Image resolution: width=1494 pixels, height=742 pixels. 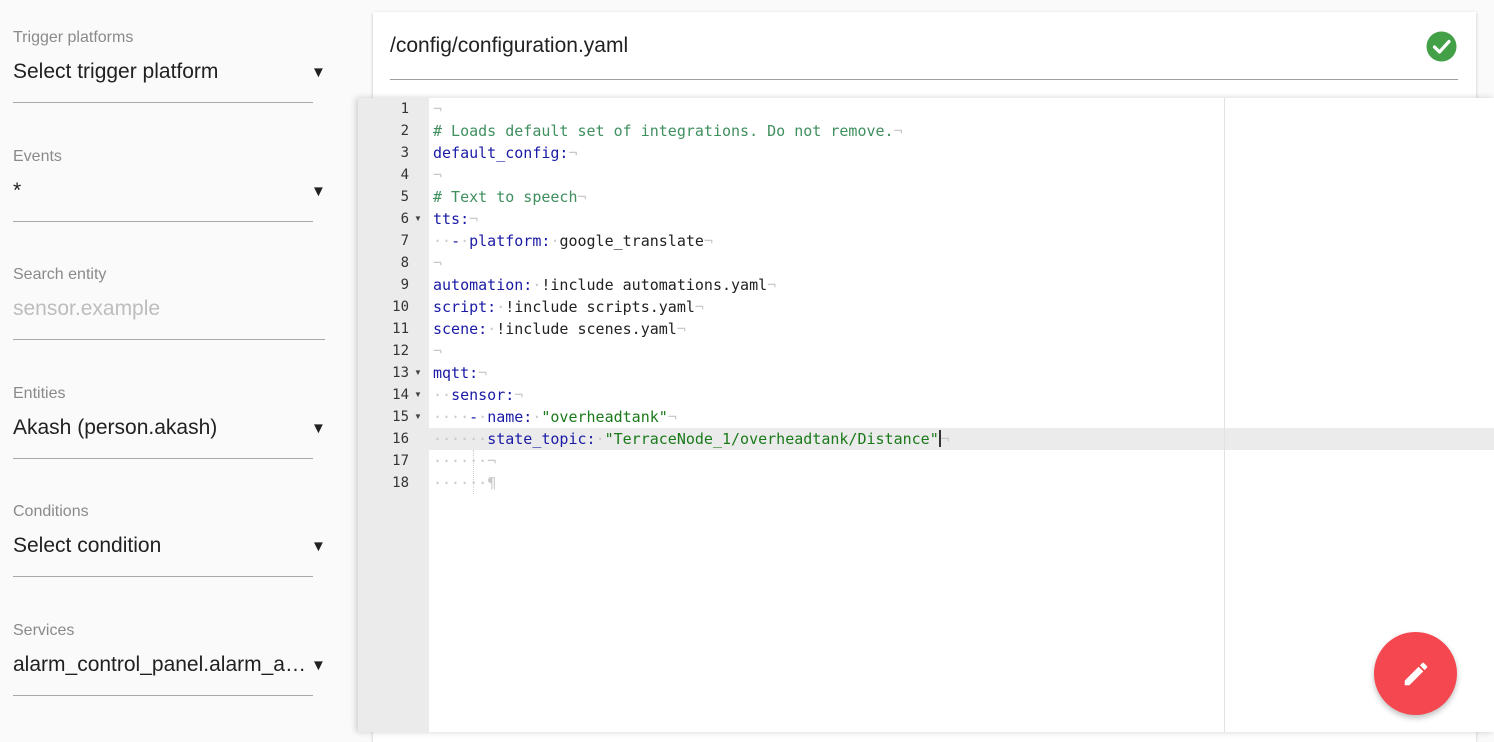 I want to click on edit-fab-button, so click(x=1415, y=673).